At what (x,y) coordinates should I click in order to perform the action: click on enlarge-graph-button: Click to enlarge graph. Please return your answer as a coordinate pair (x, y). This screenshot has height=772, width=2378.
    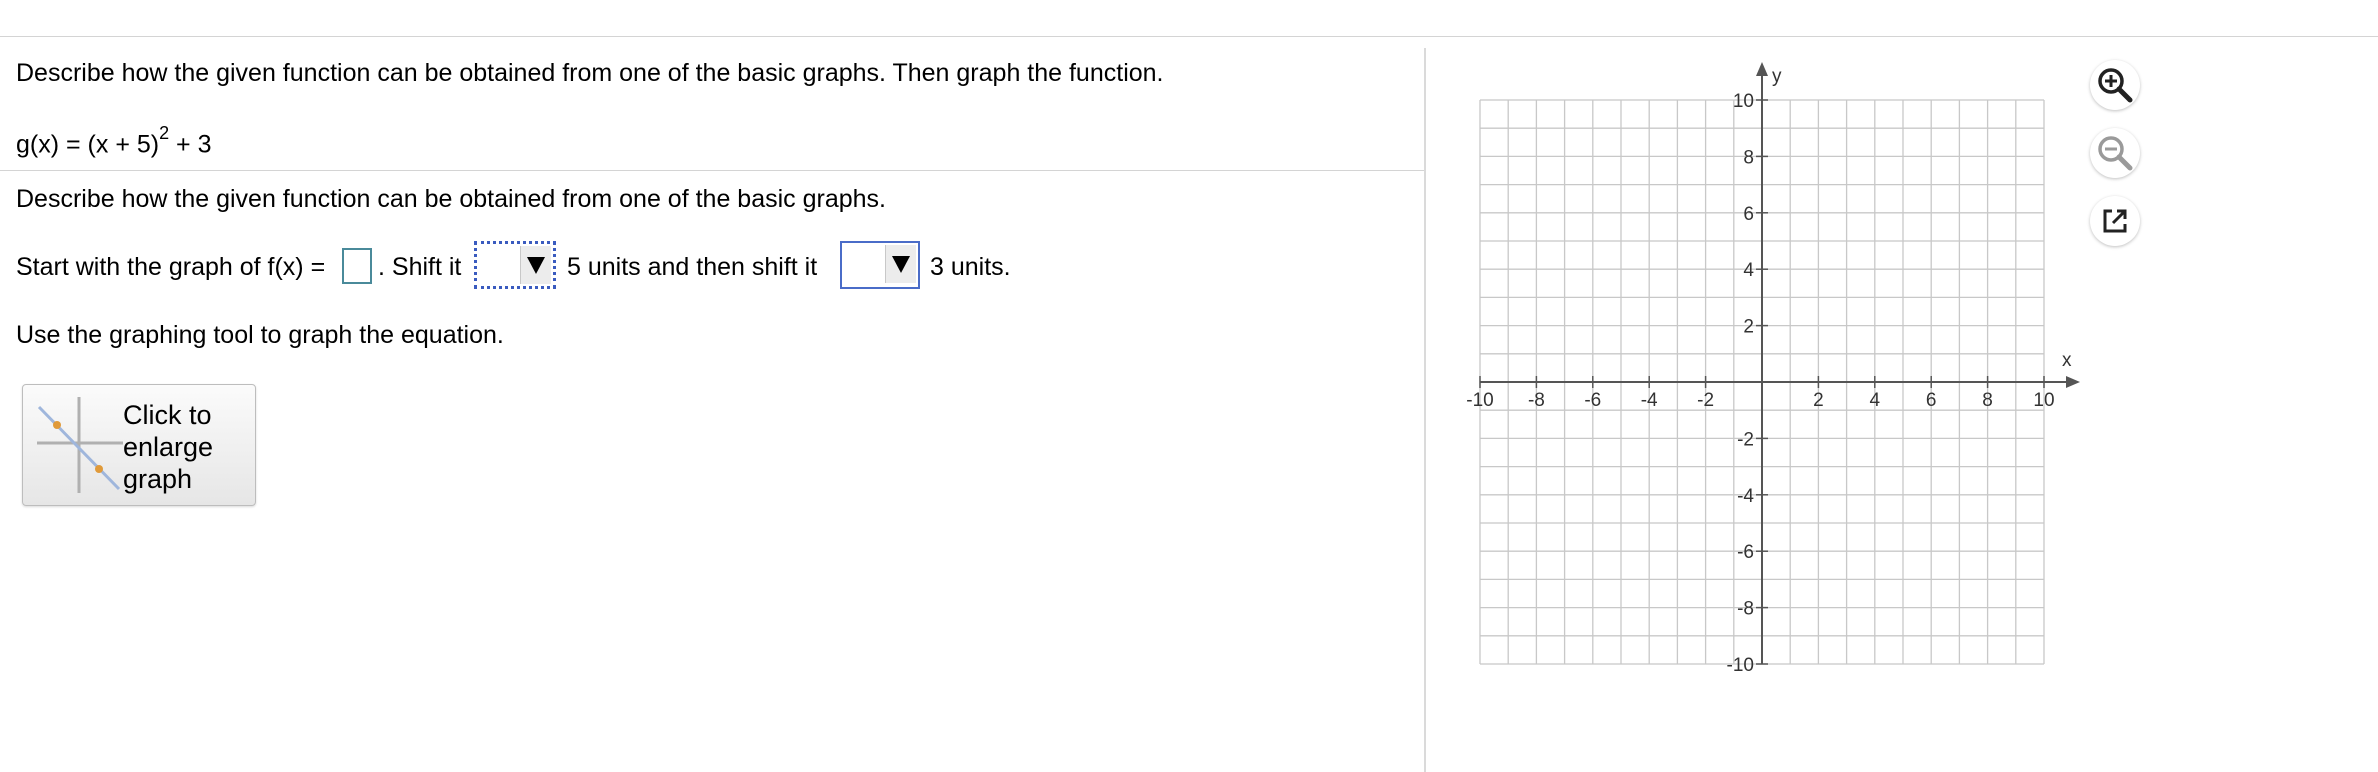
    Looking at the image, I should click on (139, 445).